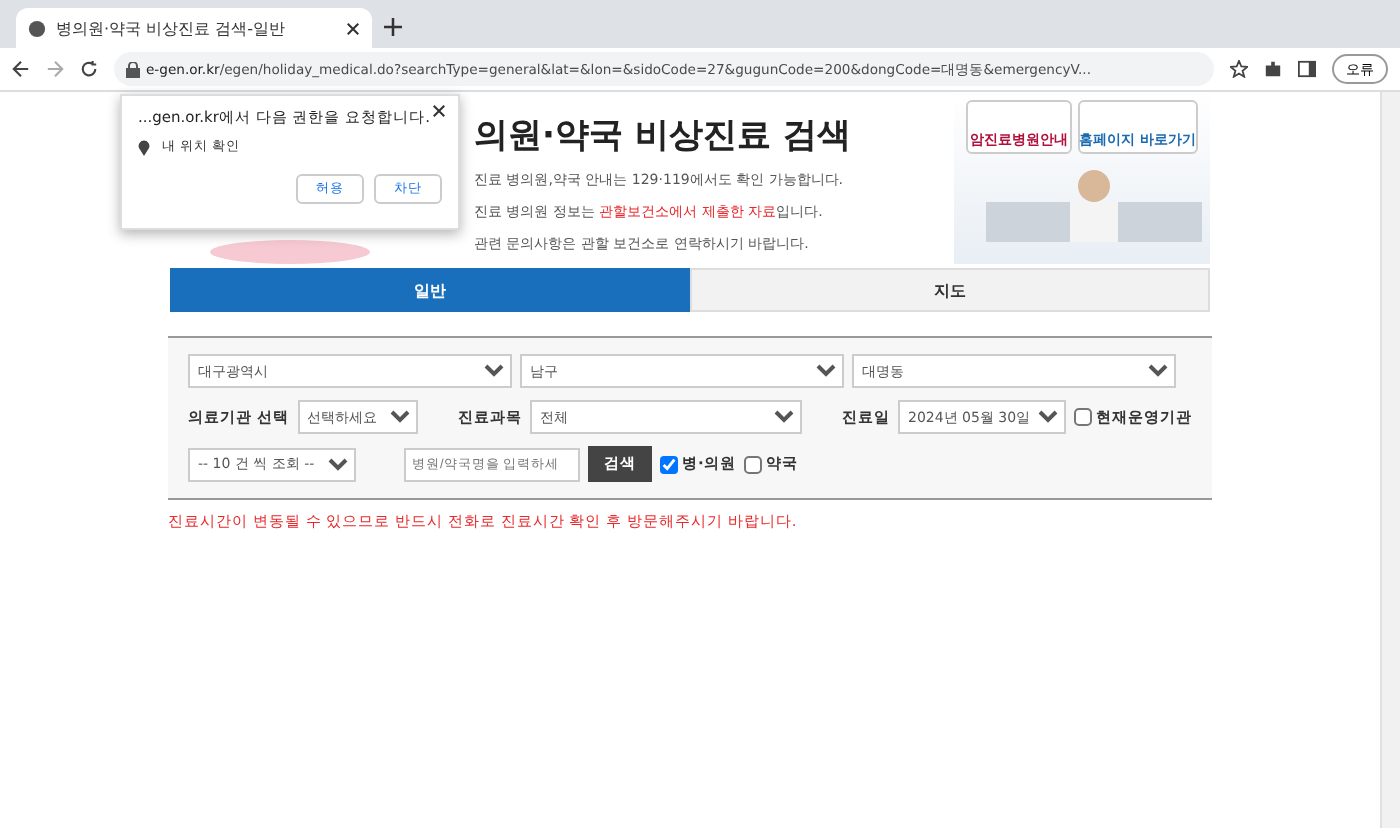 The image size is (1400, 828). Describe the element at coordinates (663, 136) in the screenshot. I see `page-title: 의원·약국 비상진료 검색` at that location.